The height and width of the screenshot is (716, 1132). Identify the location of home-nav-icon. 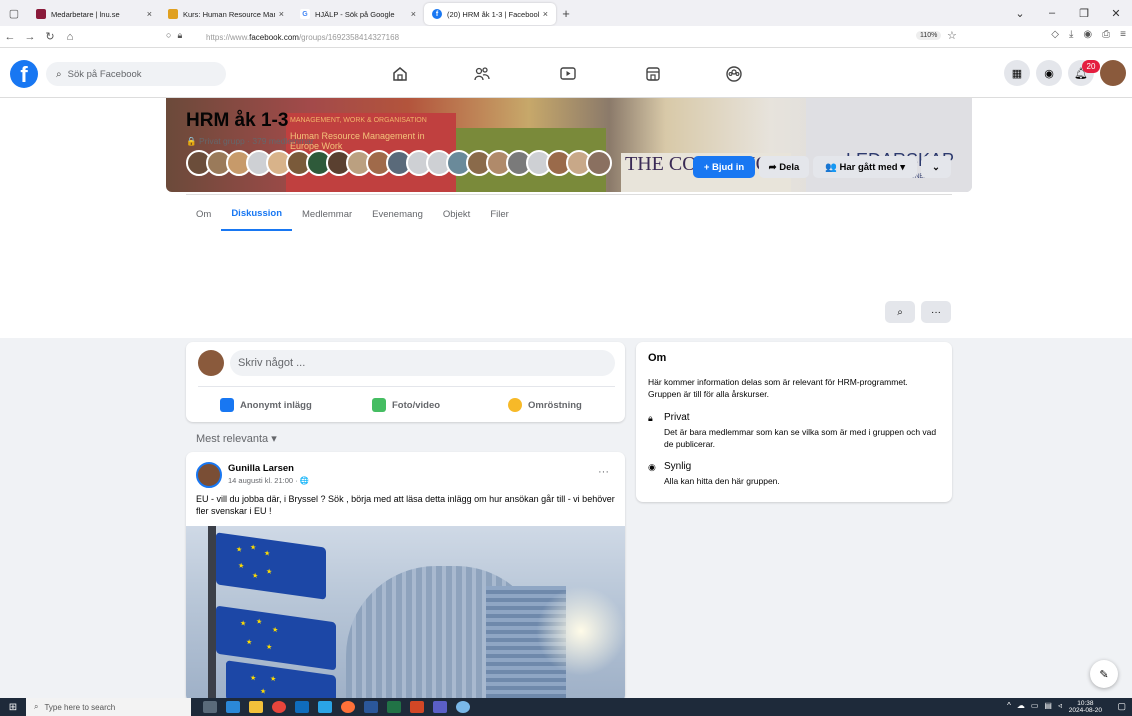
(400, 74).